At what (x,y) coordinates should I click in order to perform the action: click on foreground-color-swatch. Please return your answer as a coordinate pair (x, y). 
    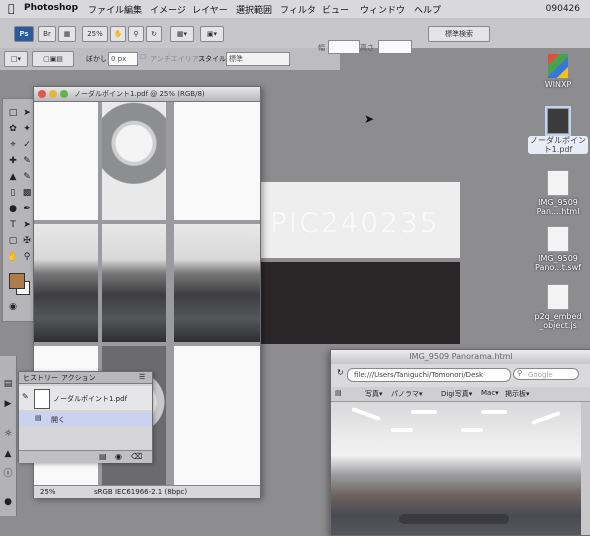
    Looking at the image, I should click on (17, 281).